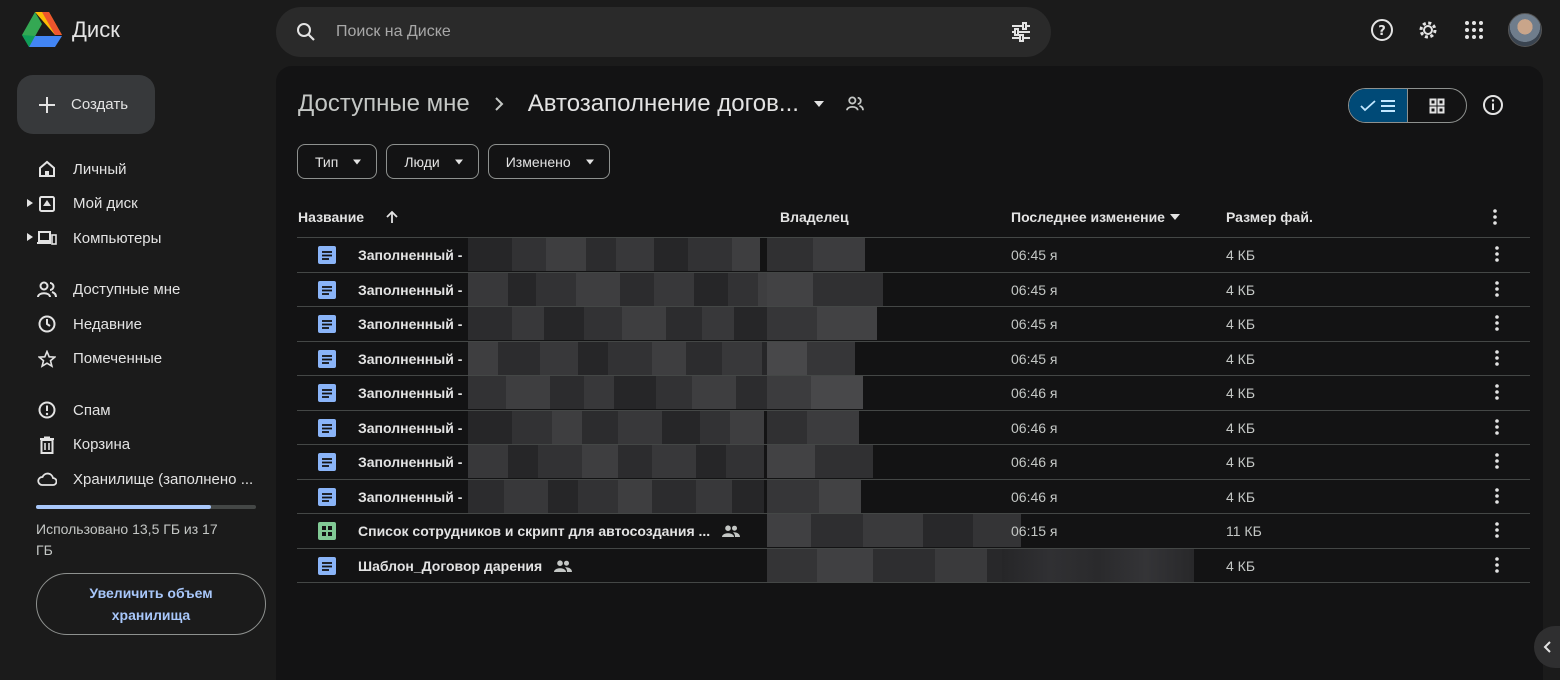  Describe the element at coordinates (384, 104) in the screenshot. I see `breadcrumb-parent: Доступные мне` at that location.